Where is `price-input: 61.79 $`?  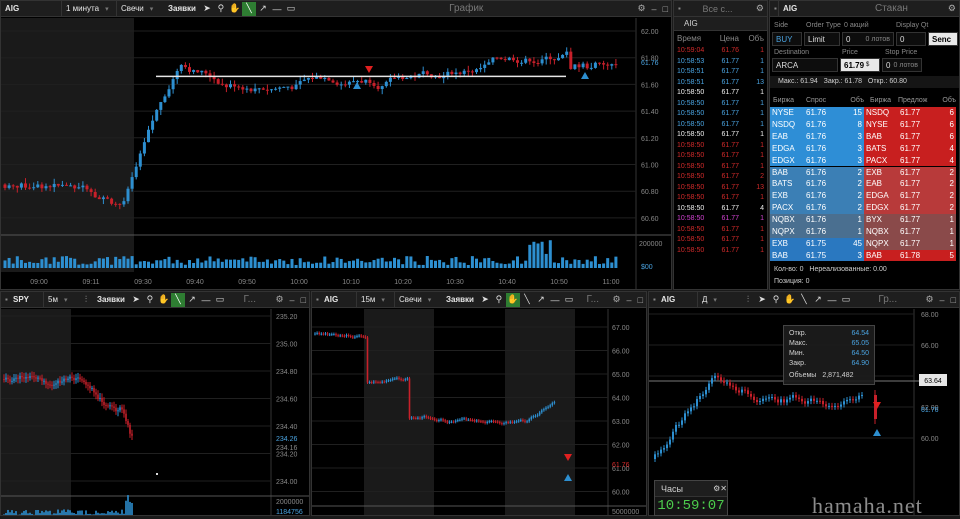
price-input: 61.79 $ is located at coordinates (860, 65).